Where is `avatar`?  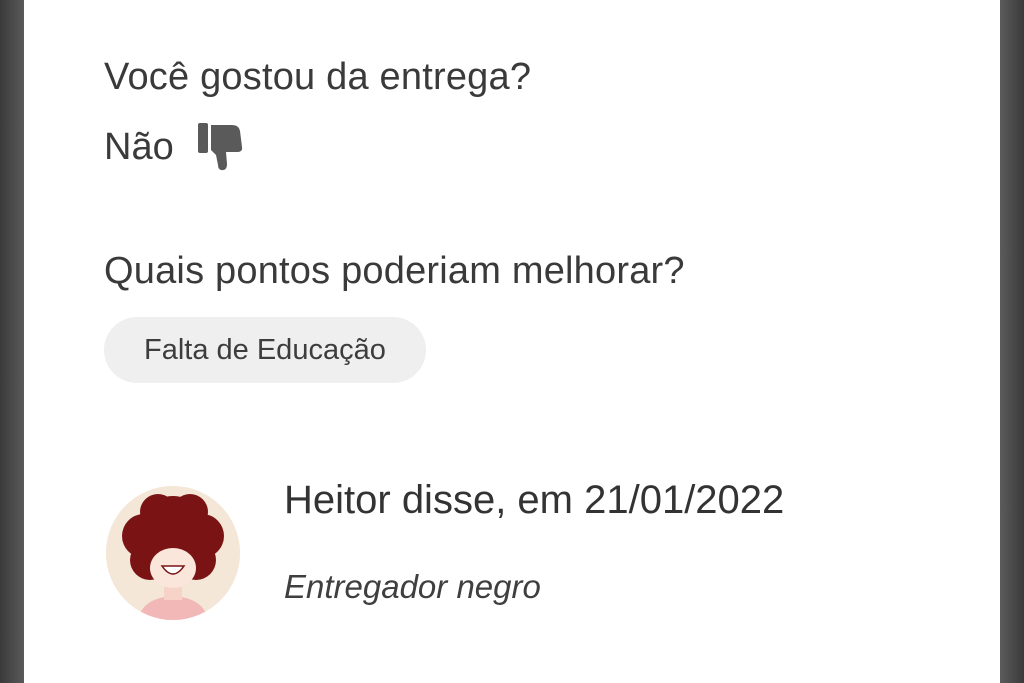
avatar is located at coordinates (173, 553).